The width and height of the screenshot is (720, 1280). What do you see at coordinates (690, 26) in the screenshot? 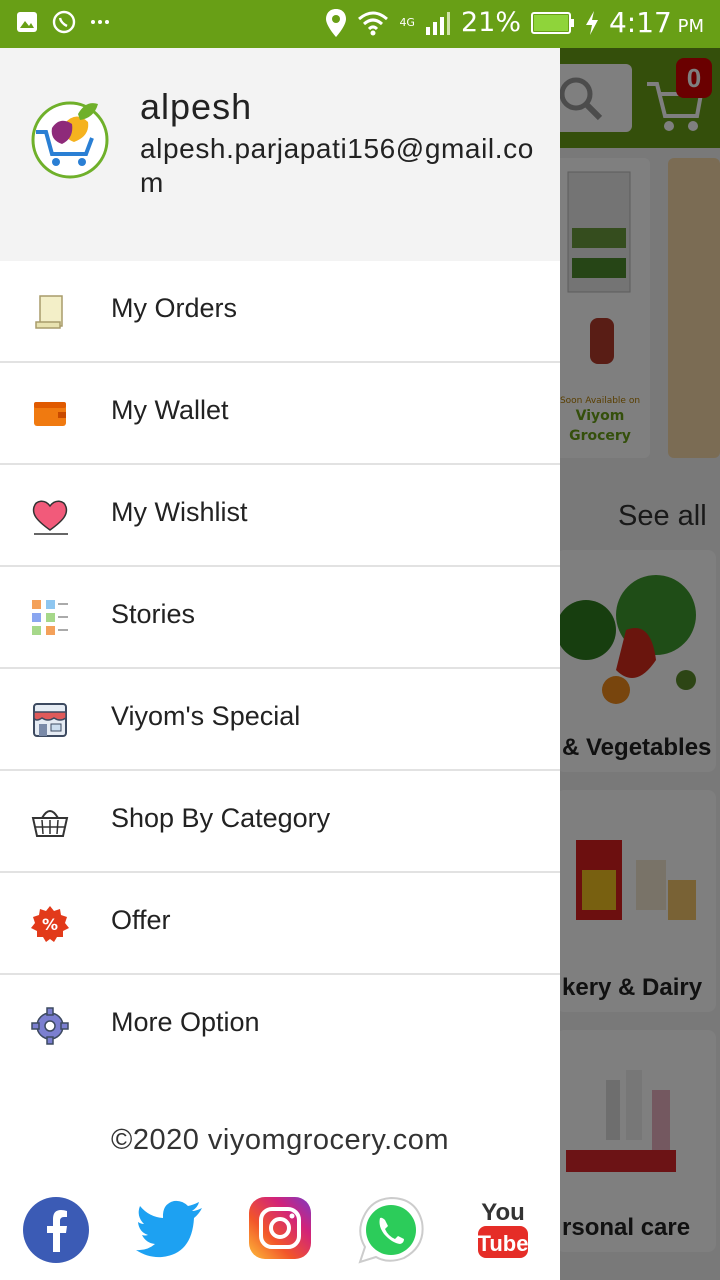
I see `clock-ampm: PM` at bounding box center [690, 26].